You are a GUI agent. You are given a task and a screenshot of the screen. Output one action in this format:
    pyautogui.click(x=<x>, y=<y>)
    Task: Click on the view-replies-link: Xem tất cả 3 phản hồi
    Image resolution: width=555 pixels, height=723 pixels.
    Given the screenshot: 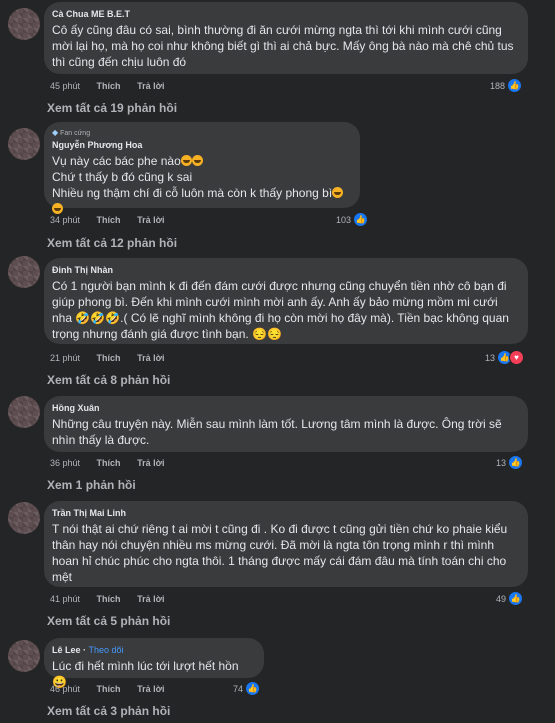 What is the action you would take?
    pyautogui.click(x=108, y=711)
    